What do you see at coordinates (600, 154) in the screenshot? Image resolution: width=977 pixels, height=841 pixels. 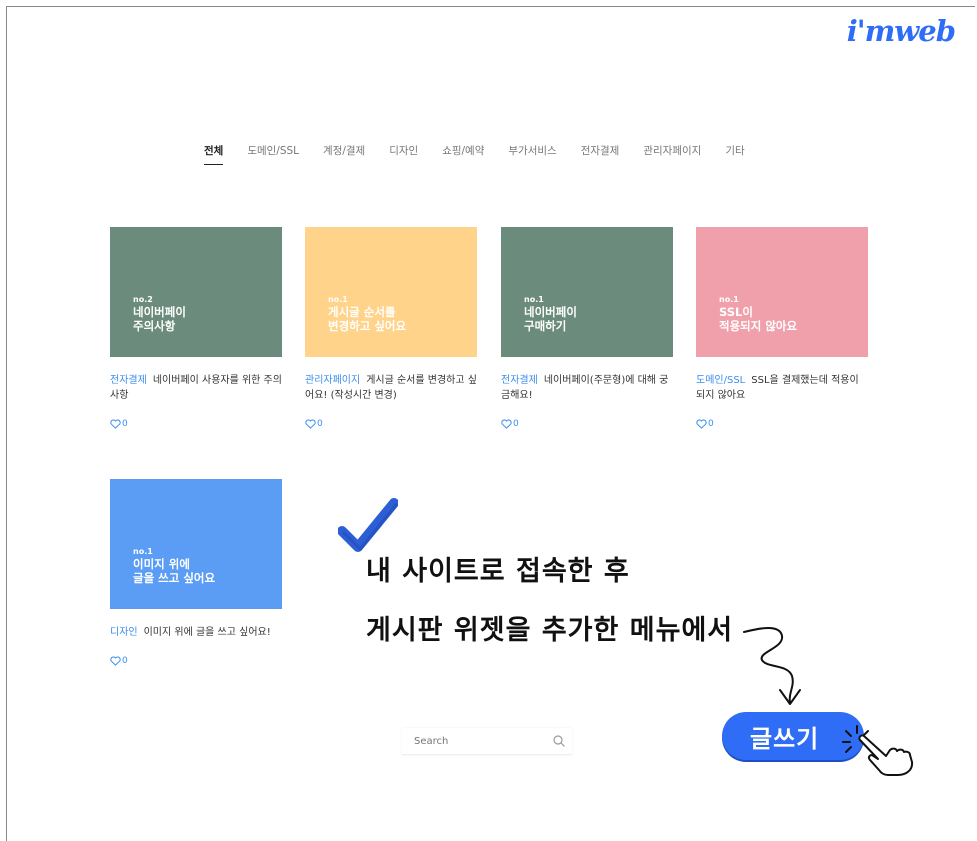 I see `tab-e-payment: 전자결제` at bounding box center [600, 154].